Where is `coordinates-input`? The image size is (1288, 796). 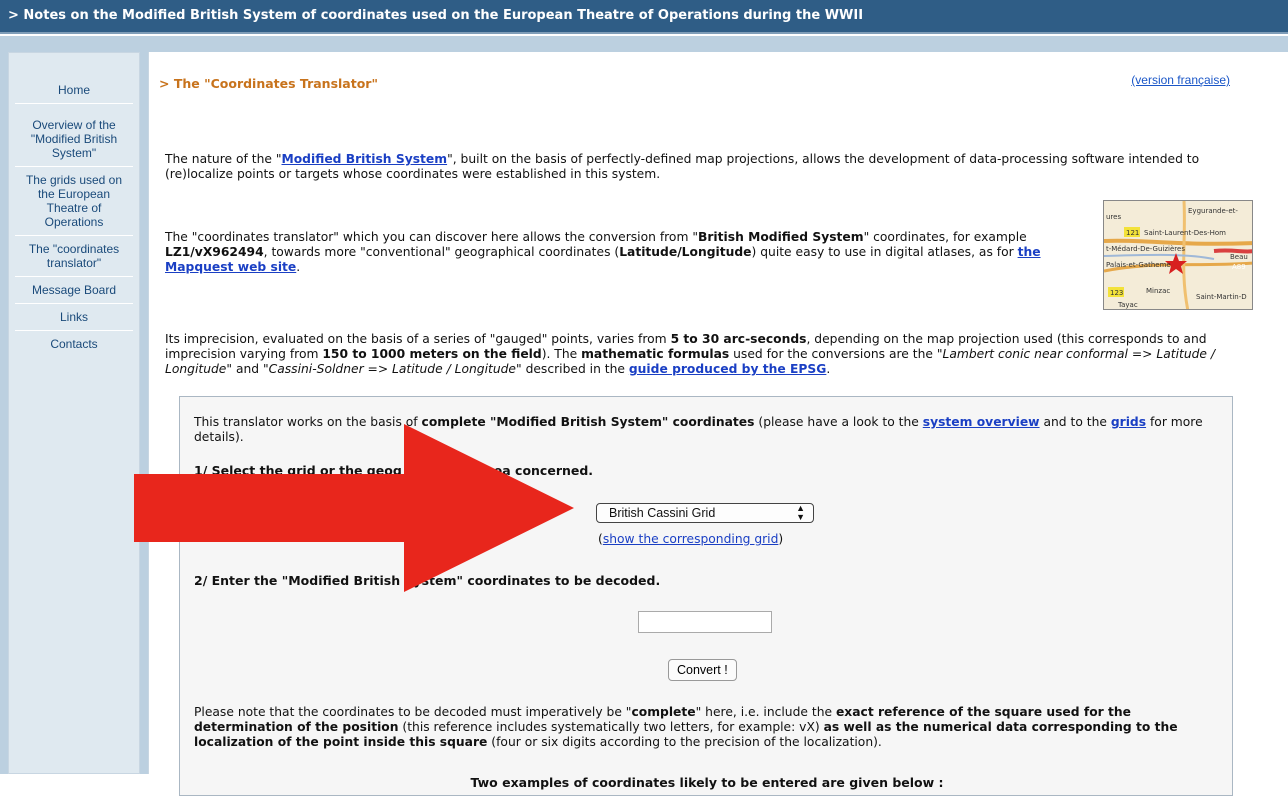
coordinates-input is located at coordinates (705, 622).